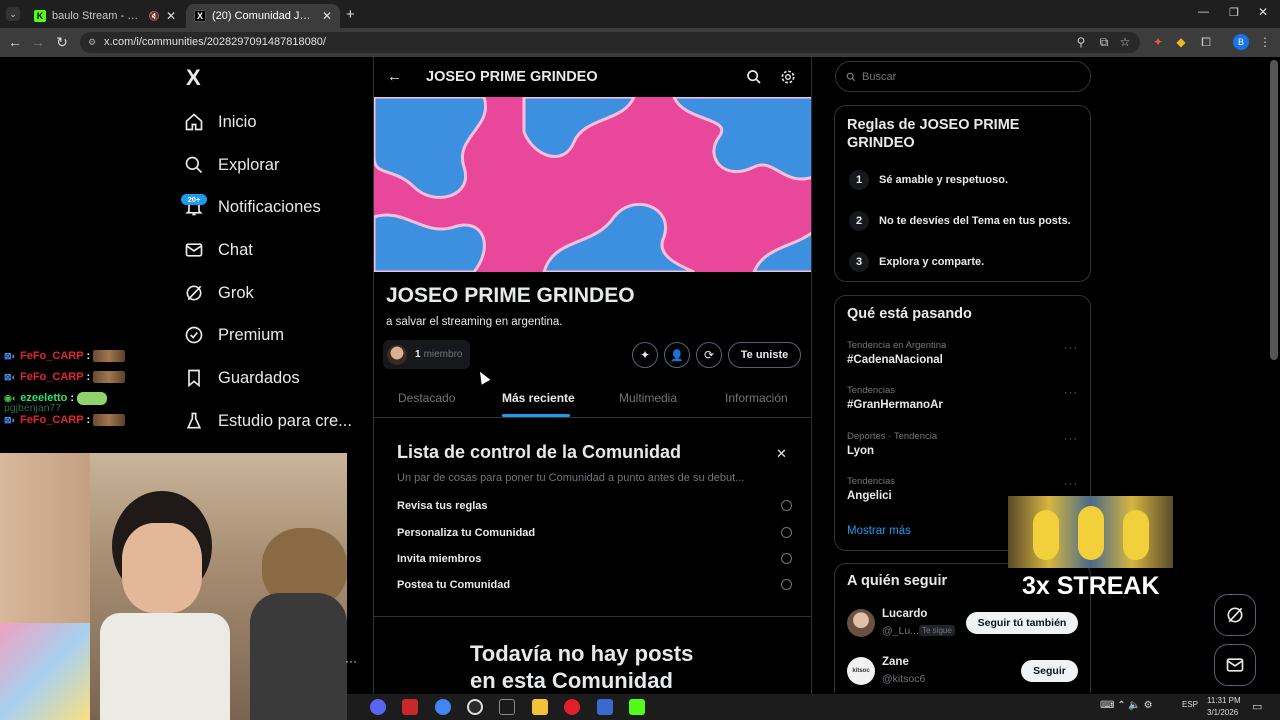 The height and width of the screenshot is (720, 1280). Describe the element at coordinates (860, 451) in the screenshot. I see `trend-title: Lyon` at that location.